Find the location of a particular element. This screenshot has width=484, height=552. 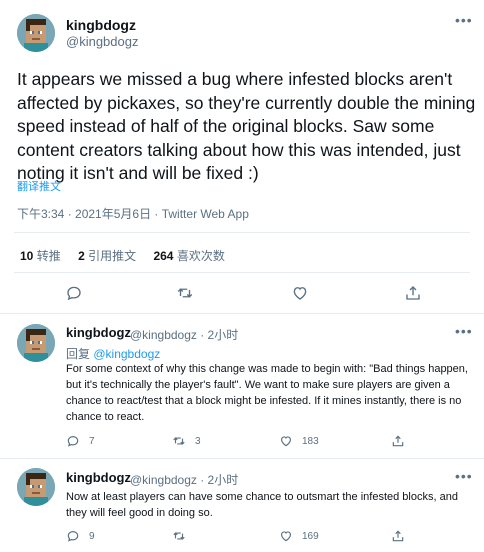

reply-count: 7 is located at coordinates (92, 441).